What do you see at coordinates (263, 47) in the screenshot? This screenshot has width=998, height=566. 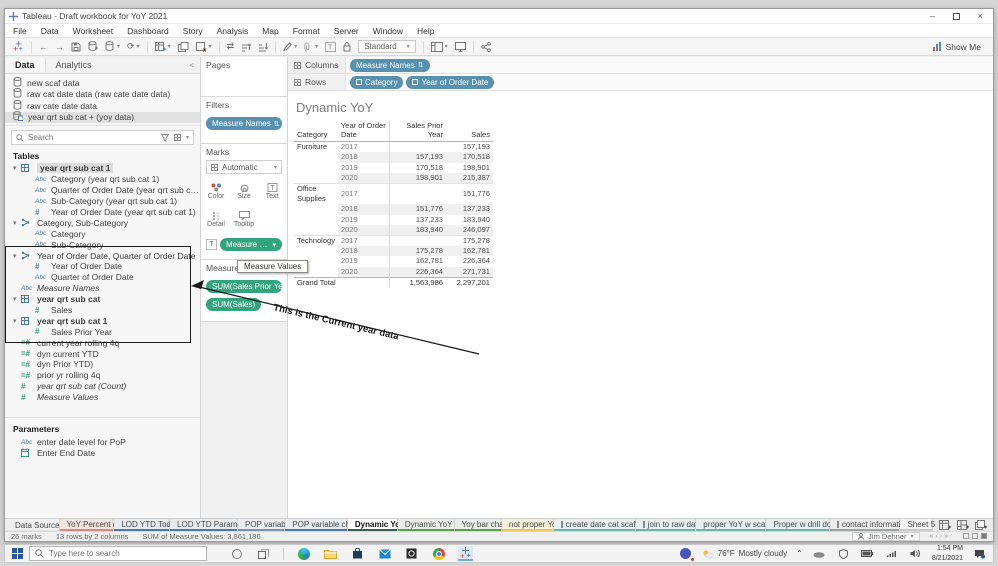 I see `sort-descending-button` at bounding box center [263, 47].